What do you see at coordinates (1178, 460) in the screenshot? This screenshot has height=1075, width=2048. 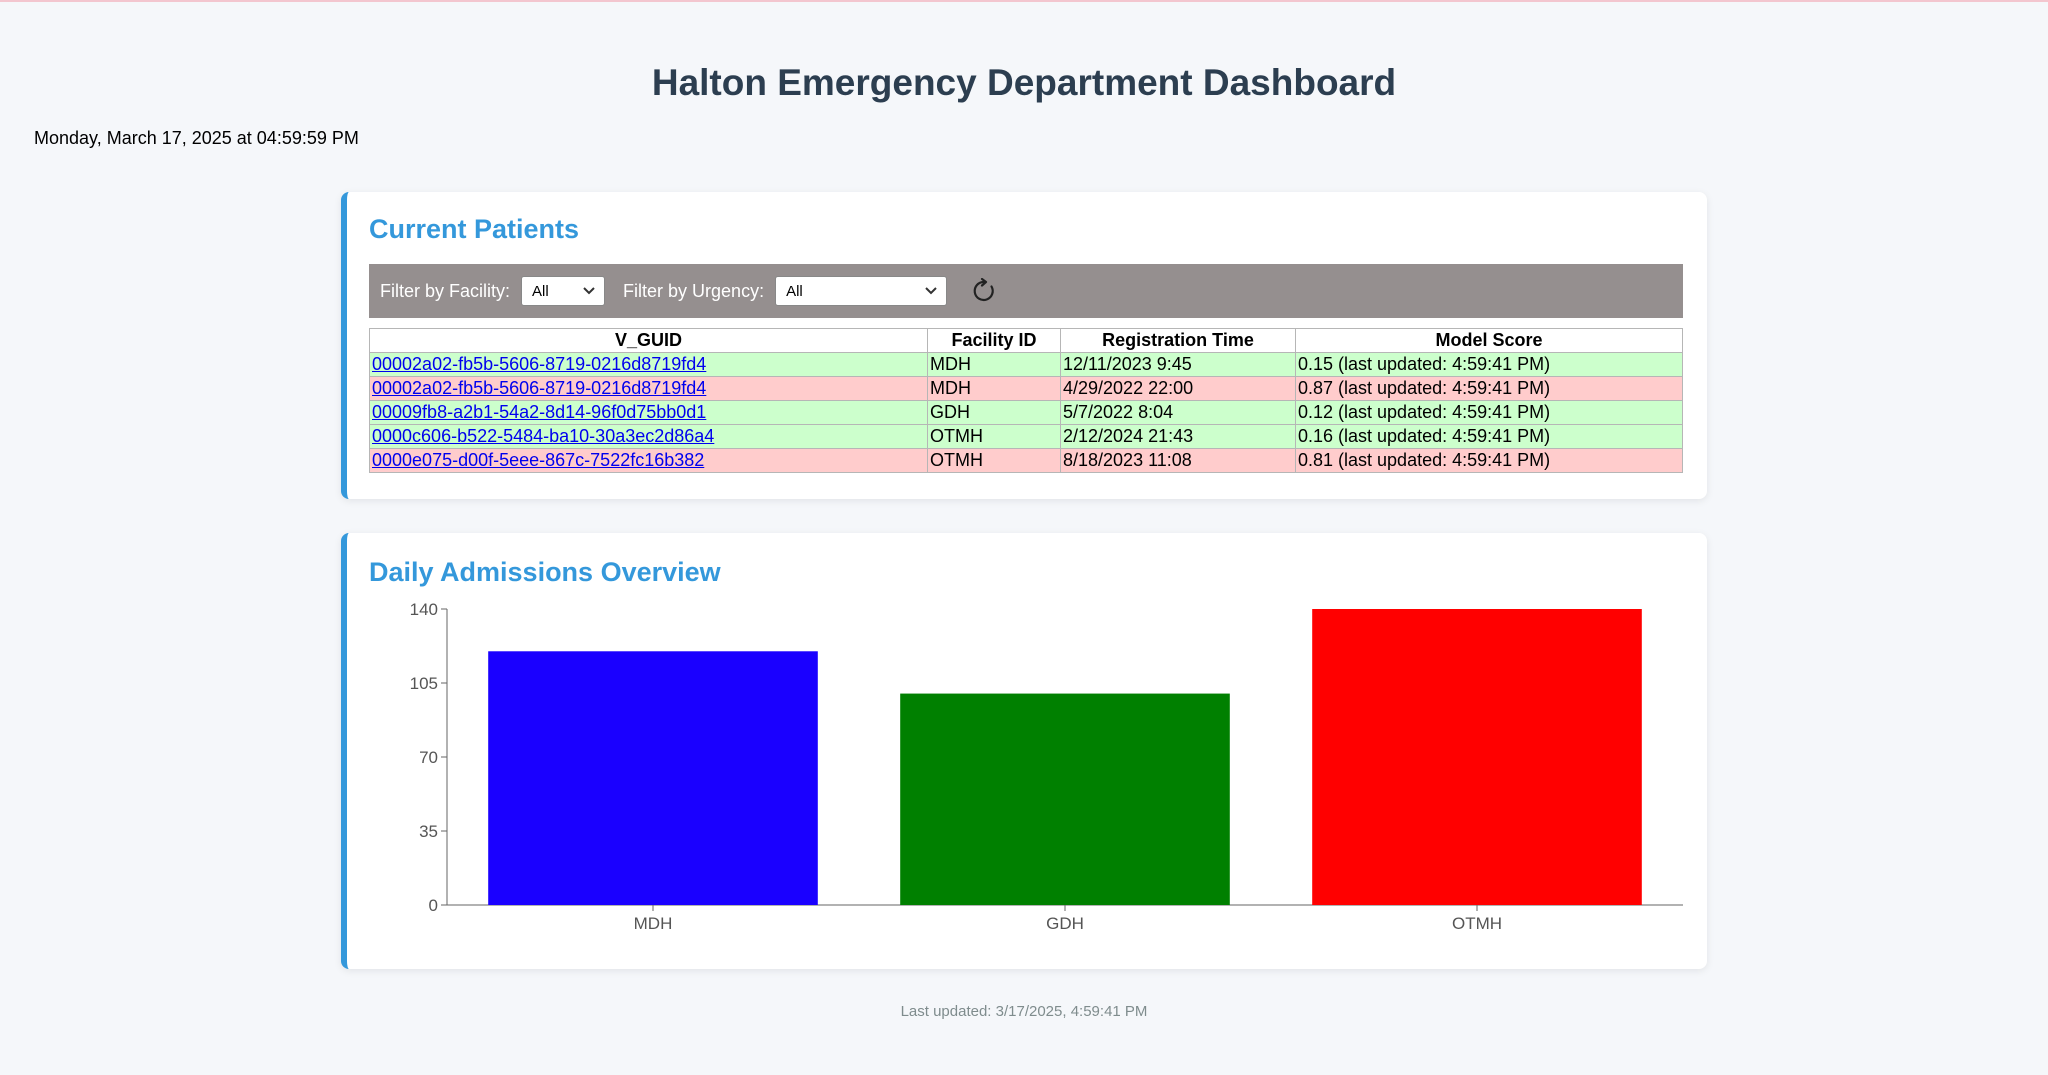 I see `registration-time-cell: 8/18/2023 11:08` at bounding box center [1178, 460].